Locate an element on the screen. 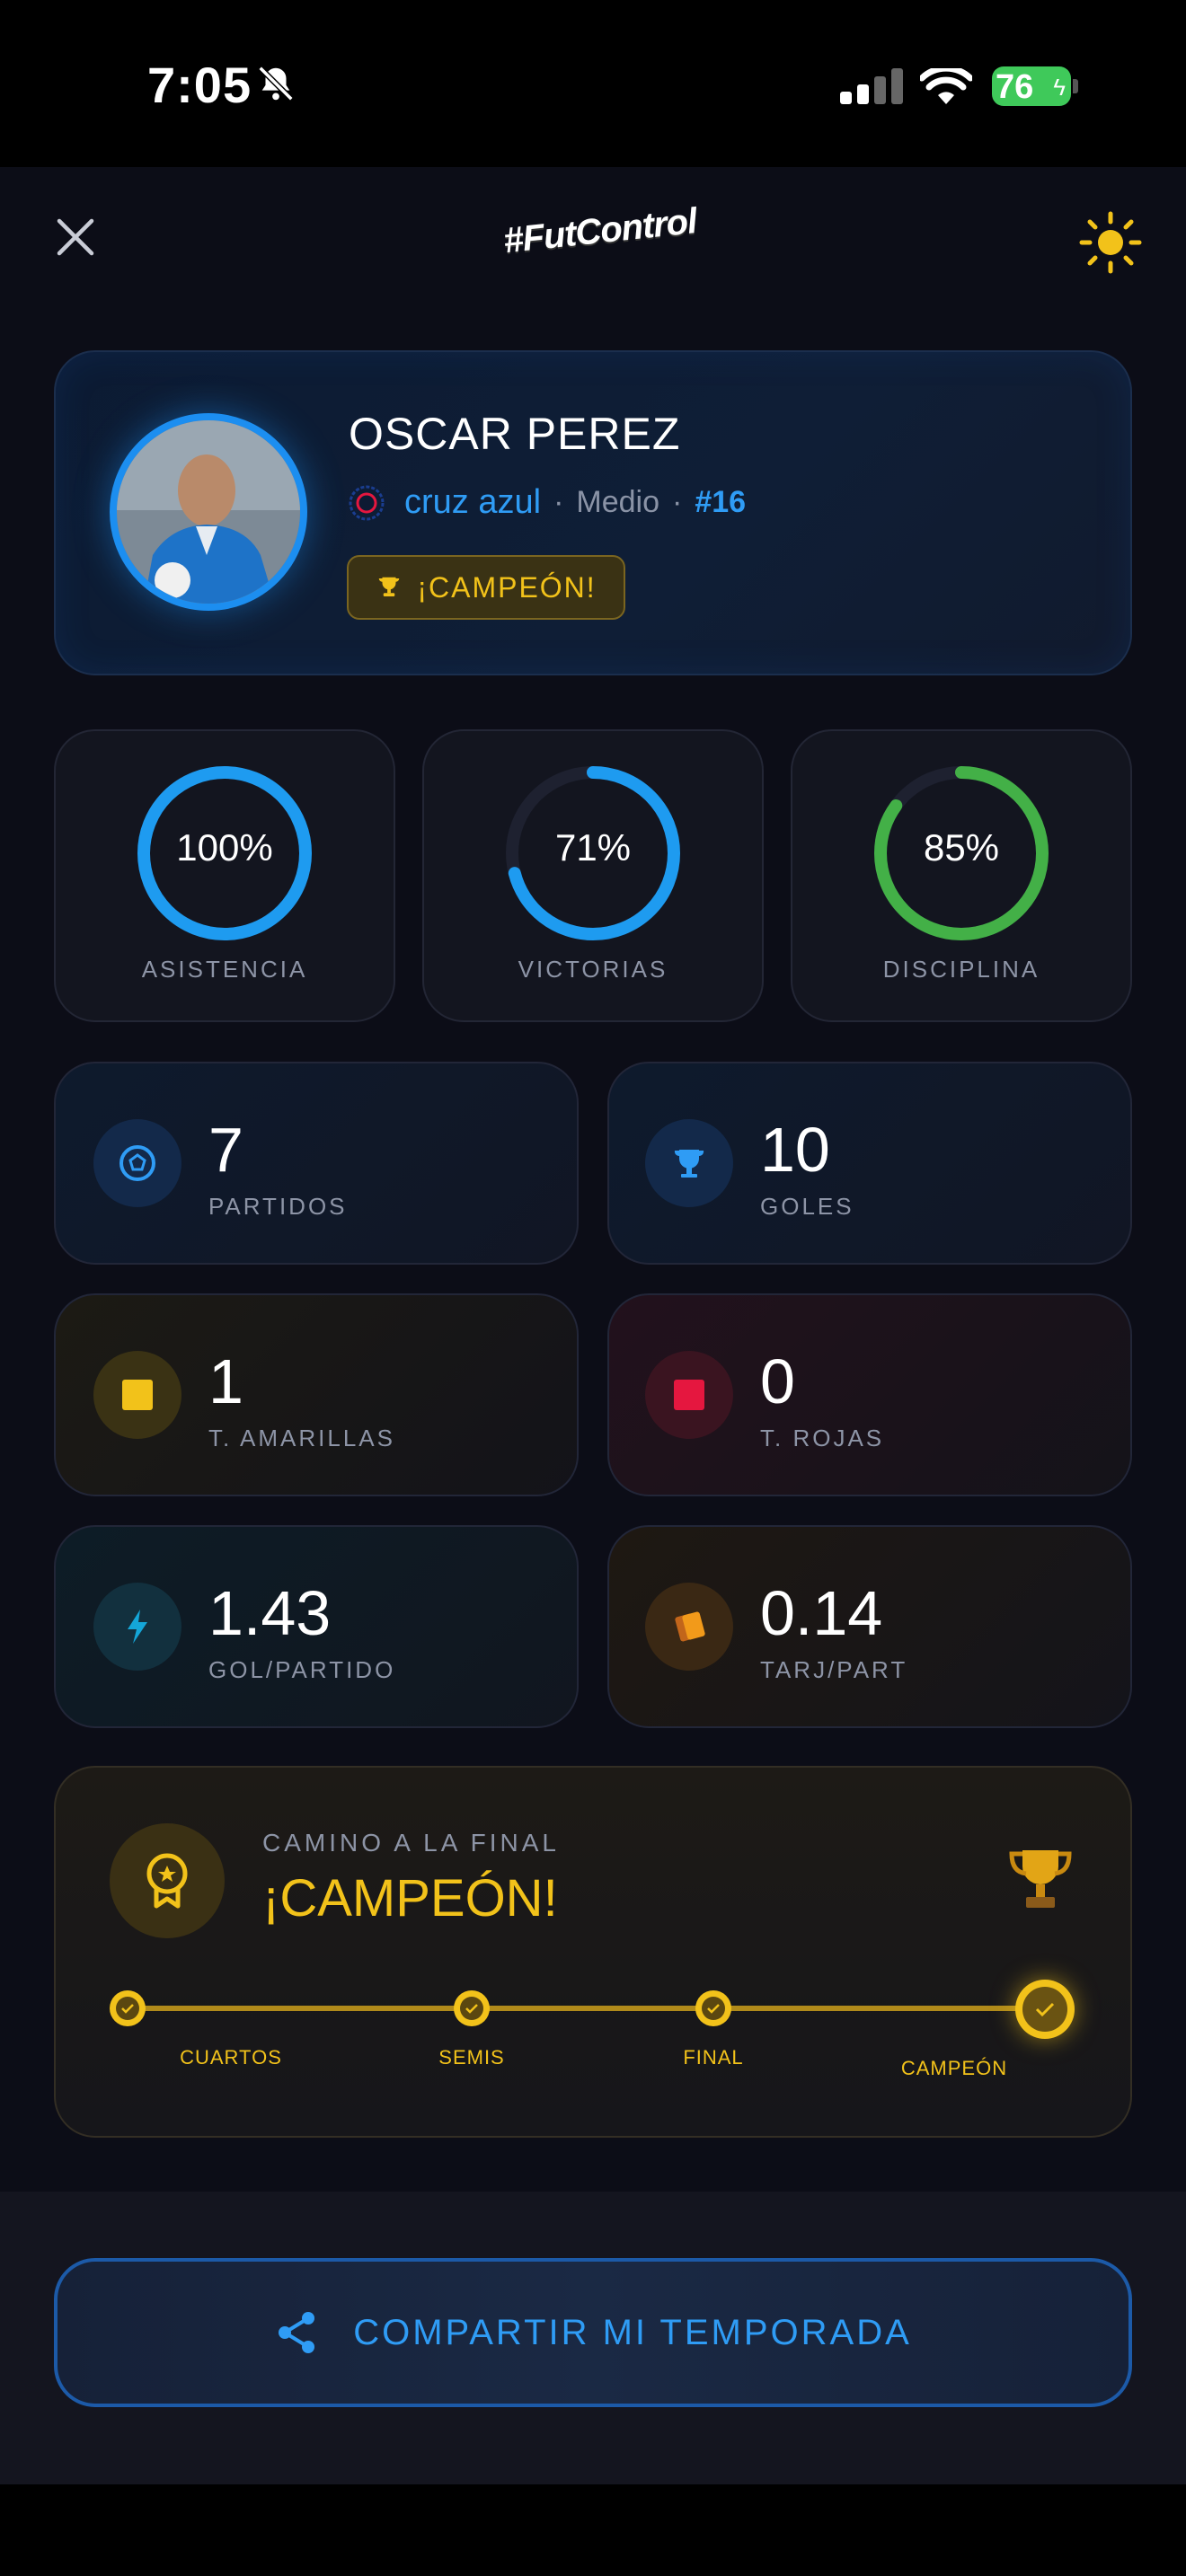  champion-badge-label: ¡CAMPEÓN! is located at coordinates (507, 587).